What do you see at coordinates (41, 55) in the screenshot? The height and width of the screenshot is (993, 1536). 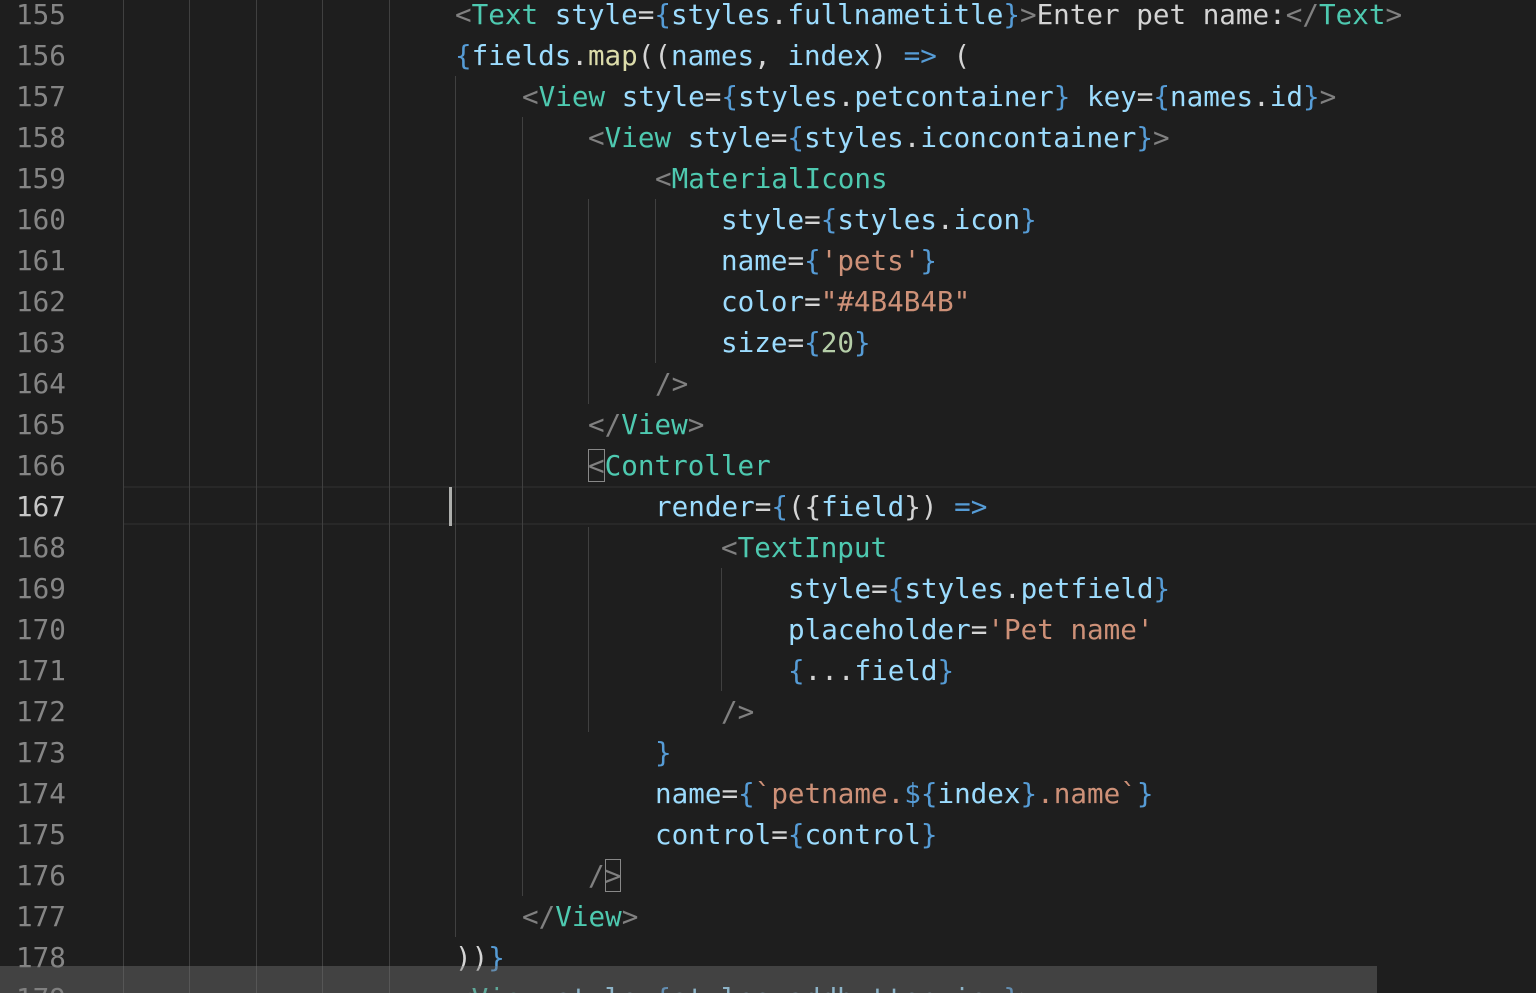 I see `line-number-156: 156` at bounding box center [41, 55].